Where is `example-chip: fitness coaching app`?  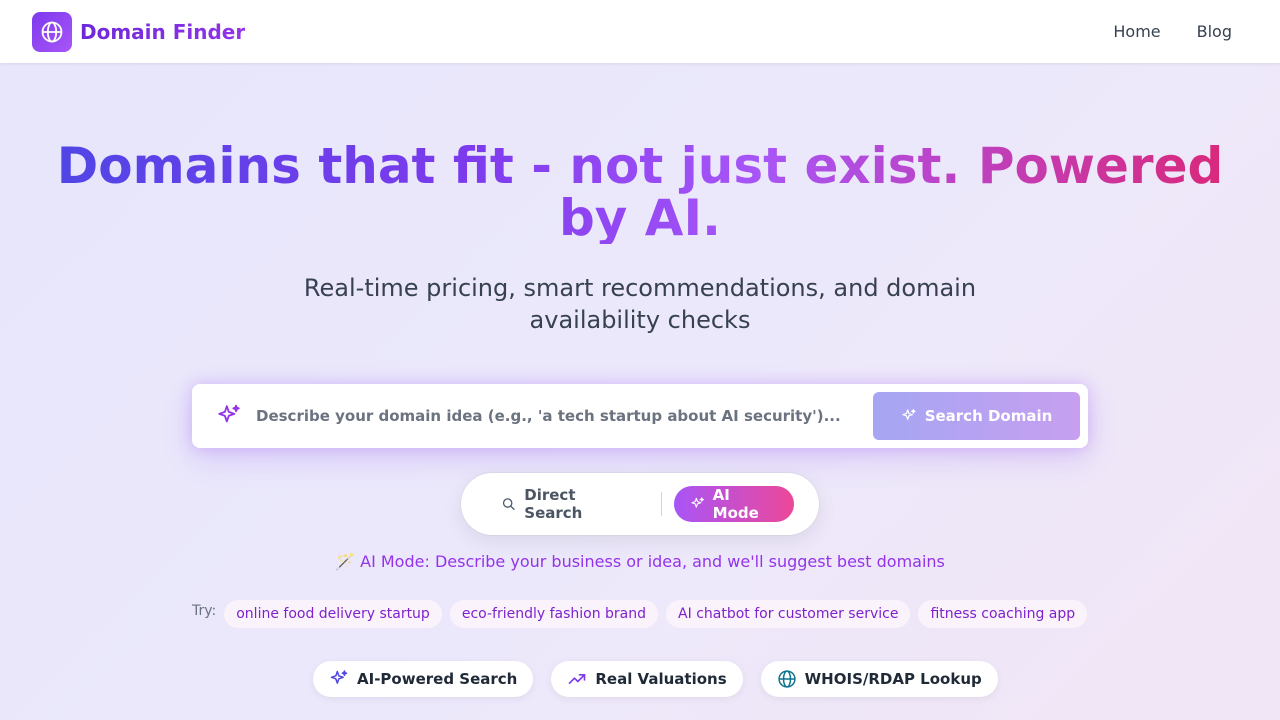
example-chip: fitness coaching app is located at coordinates (1003, 614).